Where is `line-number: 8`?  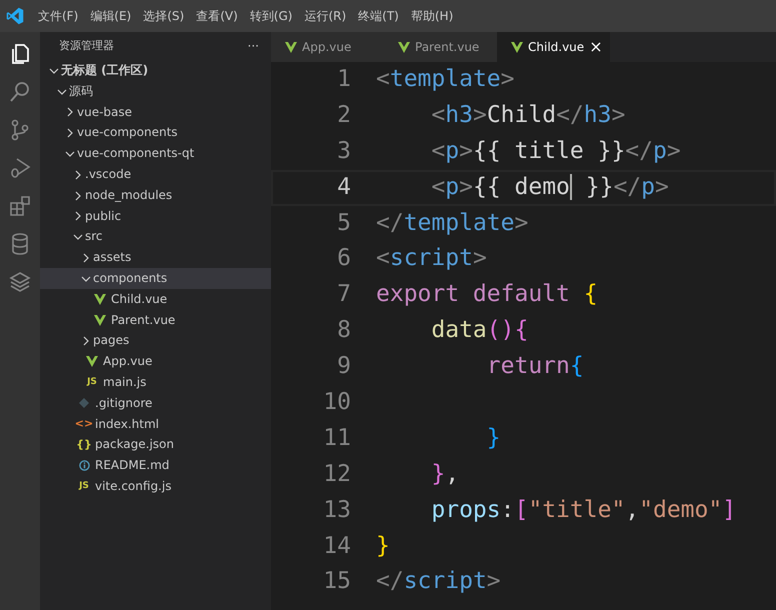
line-number: 8 is located at coordinates (343, 331).